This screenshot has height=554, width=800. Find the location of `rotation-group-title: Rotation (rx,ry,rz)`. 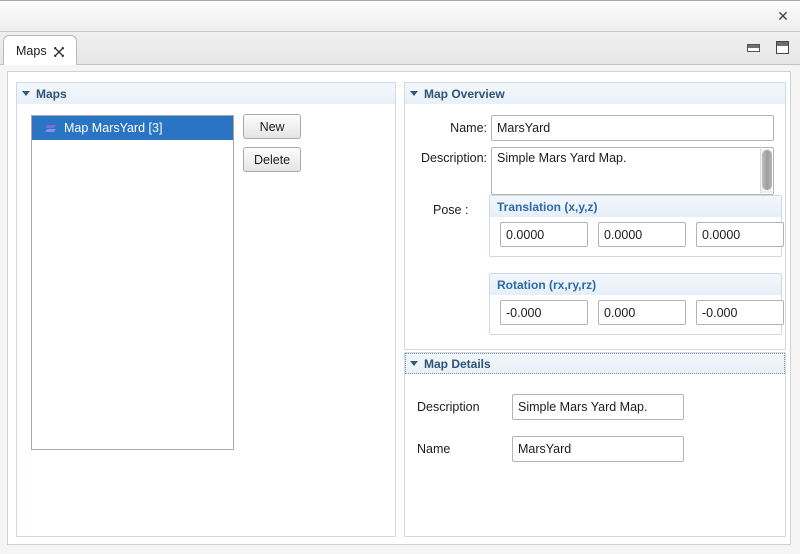

rotation-group-title: Rotation (rx,ry,rz) is located at coordinates (547, 284).